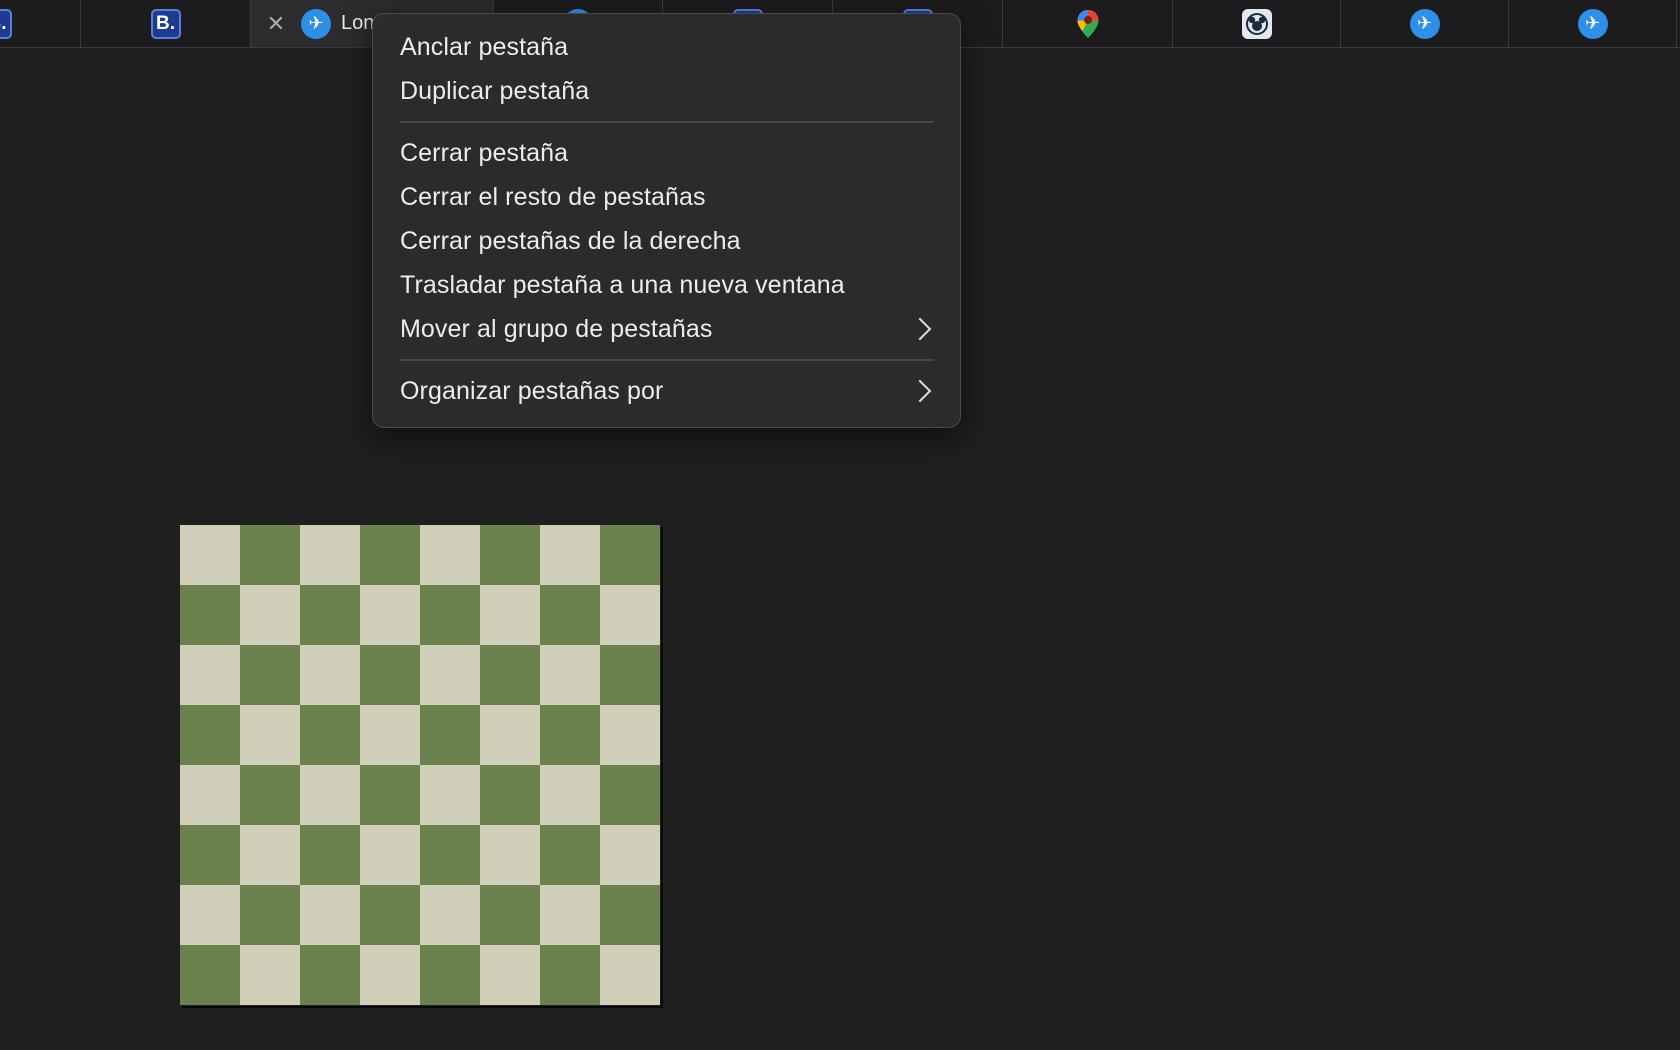 The height and width of the screenshot is (1050, 1680). What do you see at coordinates (666, 391) in the screenshot?
I see `menu-item-sort-tabs-by: Organizar pestañas por` at bounding box center [666, 391].